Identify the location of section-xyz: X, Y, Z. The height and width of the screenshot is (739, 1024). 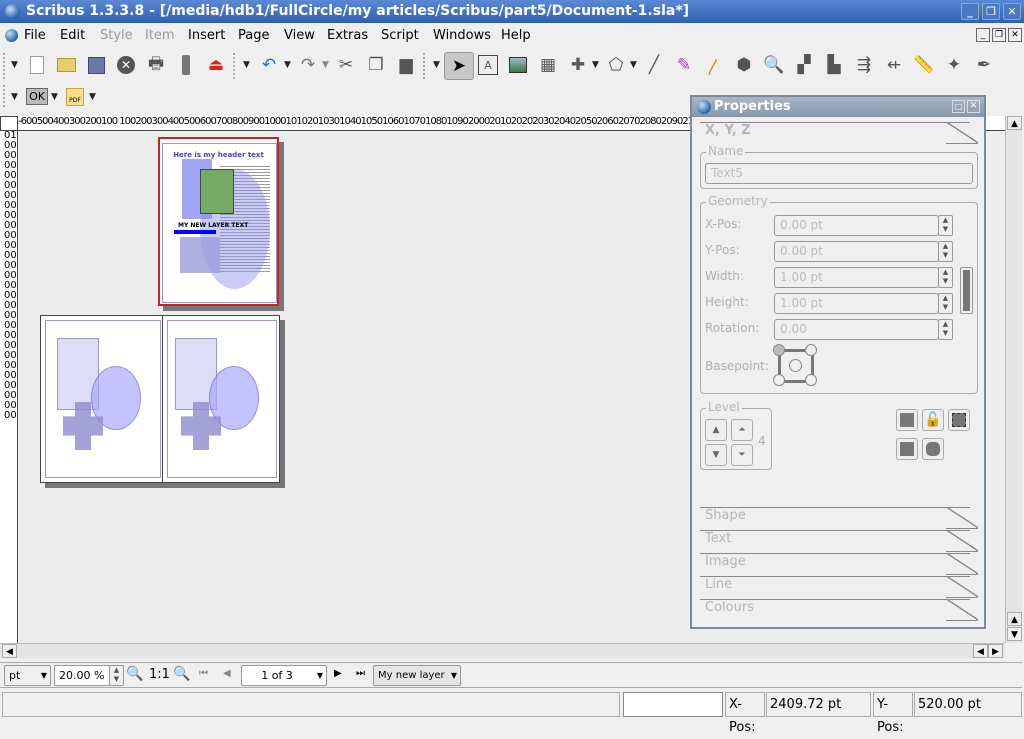
(839, 133).